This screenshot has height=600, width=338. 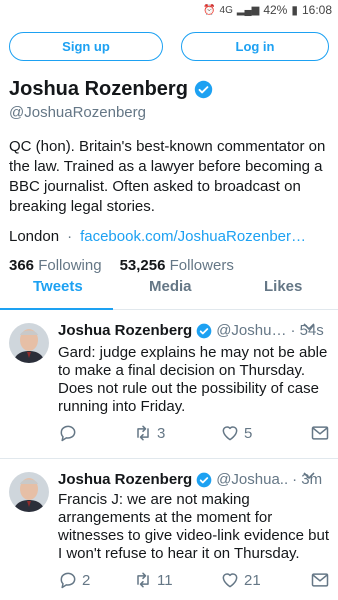 What do you see at coordinates (86, 580) in the screenshot?
I see `reply-count: 2` at bounding box center [86, 580].